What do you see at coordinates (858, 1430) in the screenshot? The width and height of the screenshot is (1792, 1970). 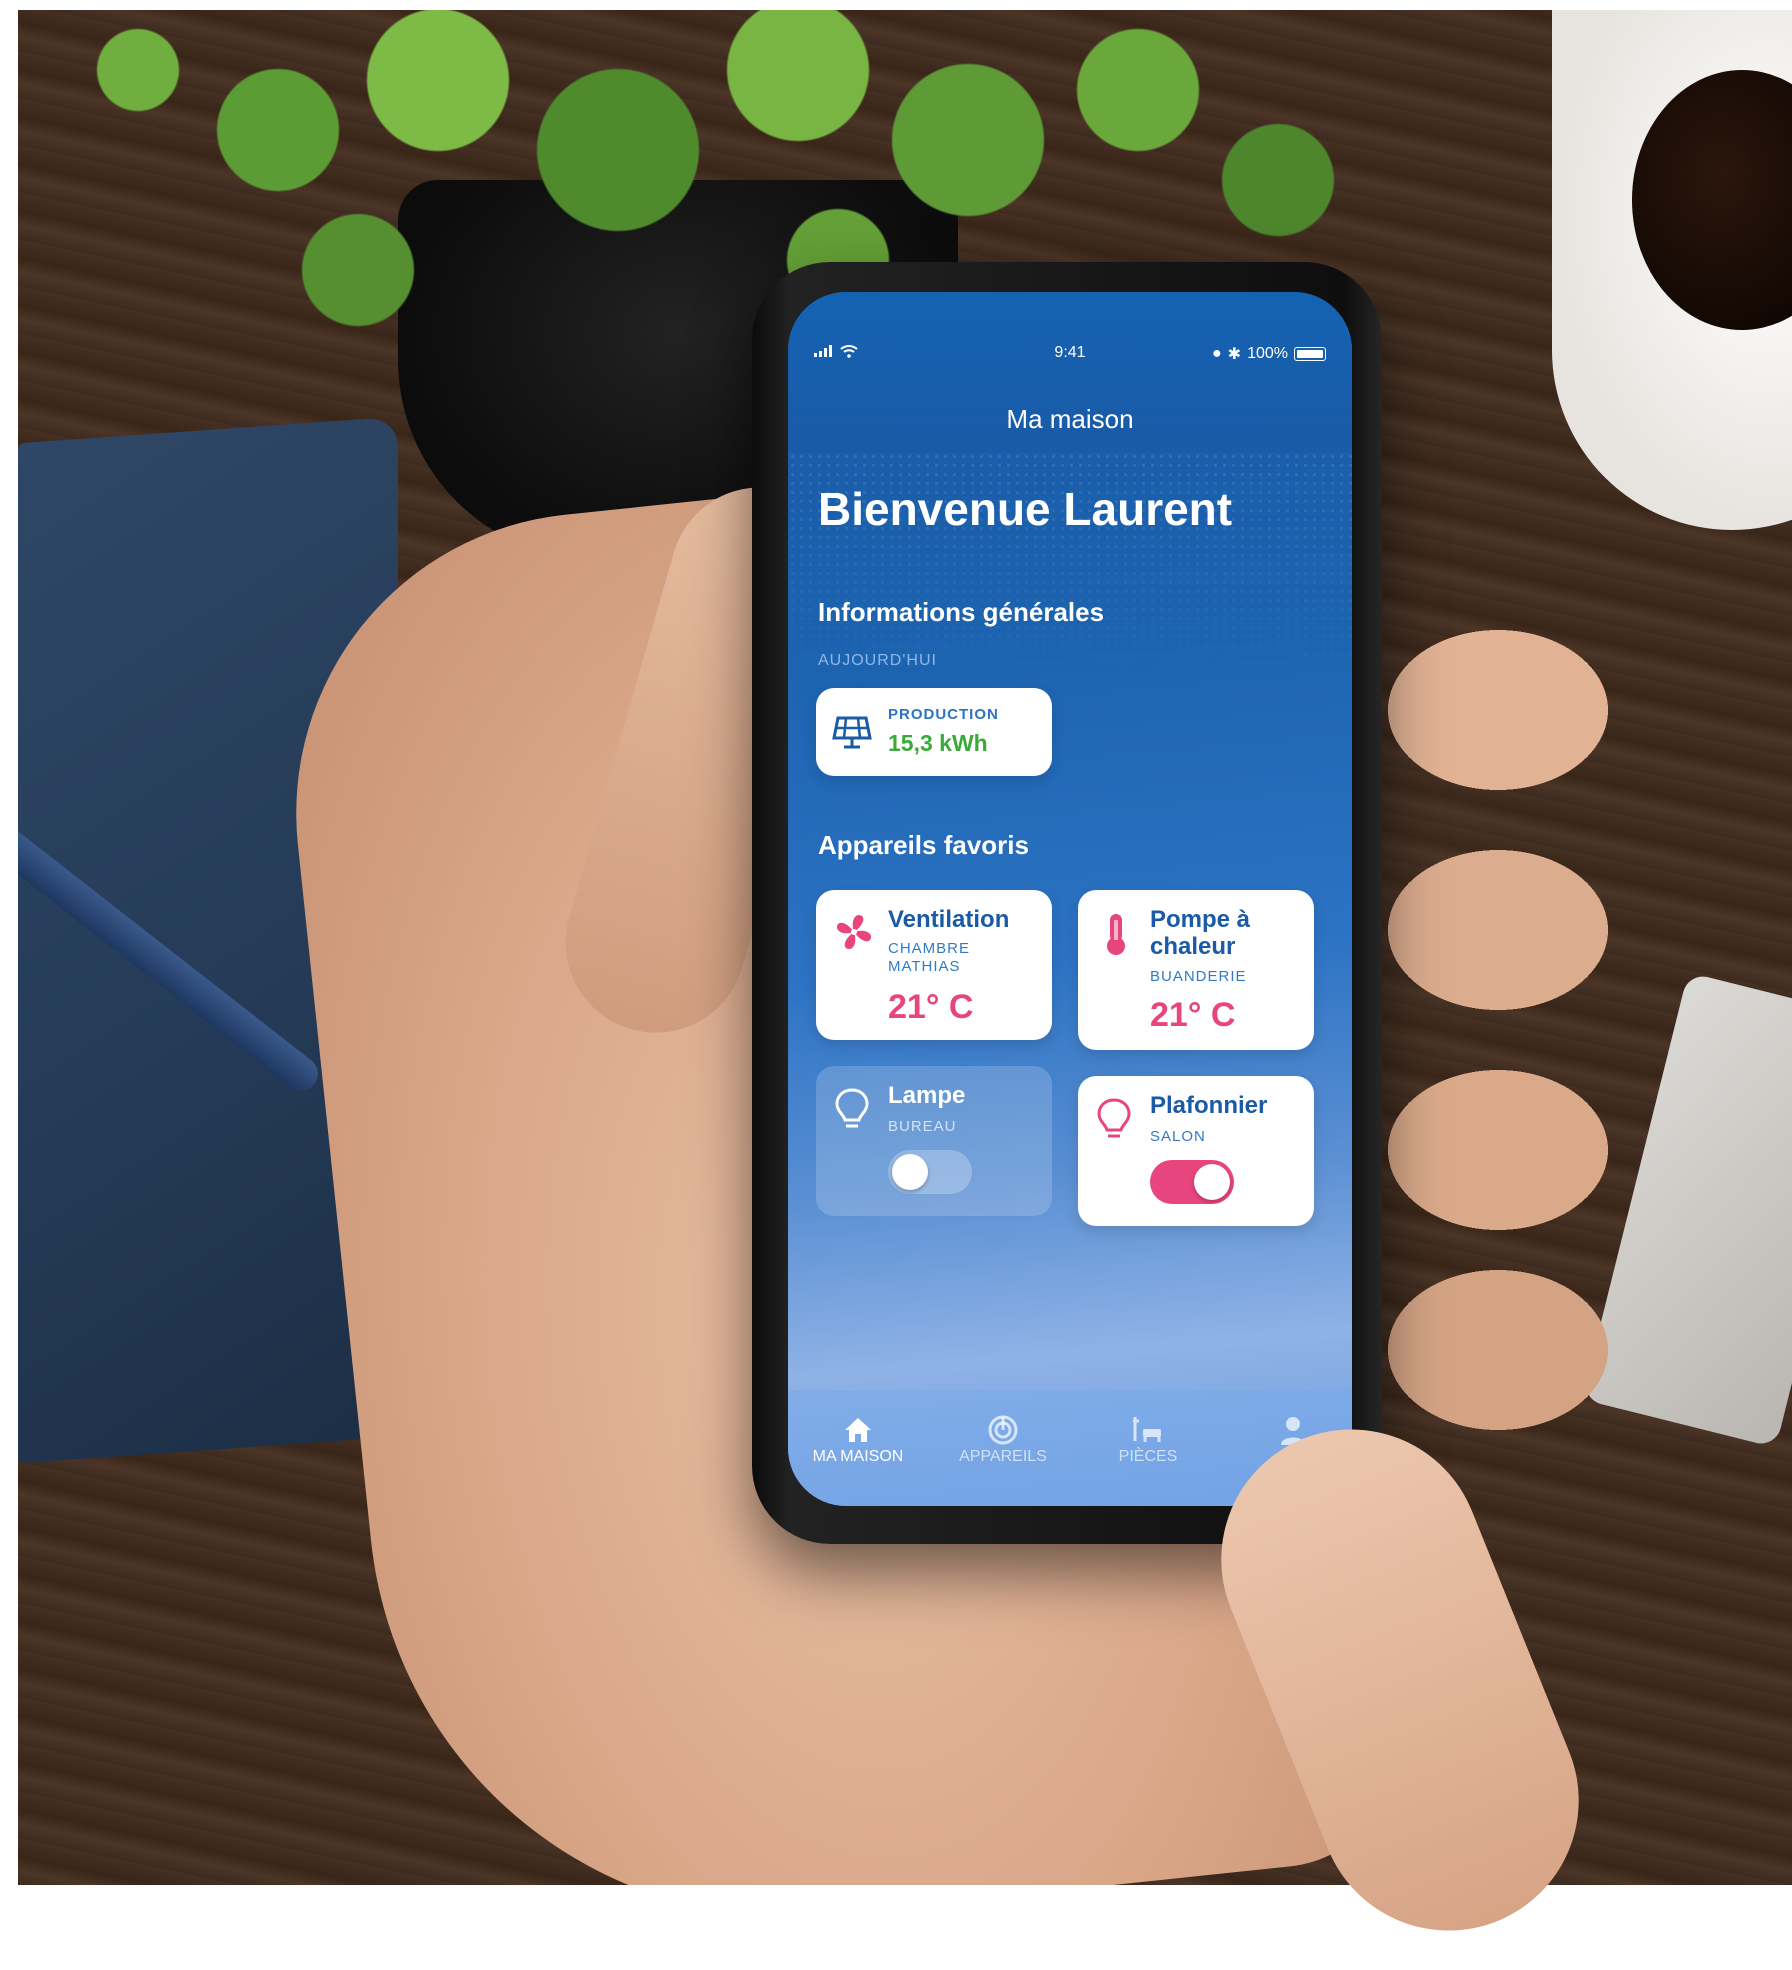 I see `home-icon` at bounding box center [858, 1430].